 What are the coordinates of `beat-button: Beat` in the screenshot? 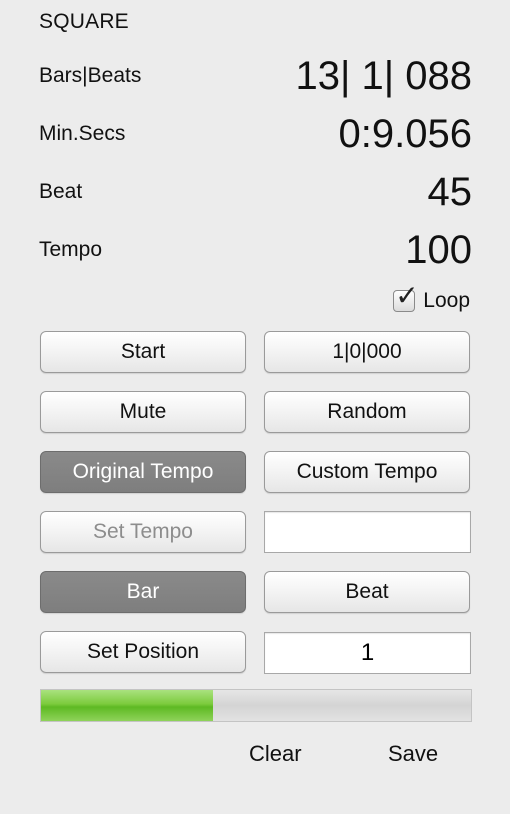 It's located at (367, 592).